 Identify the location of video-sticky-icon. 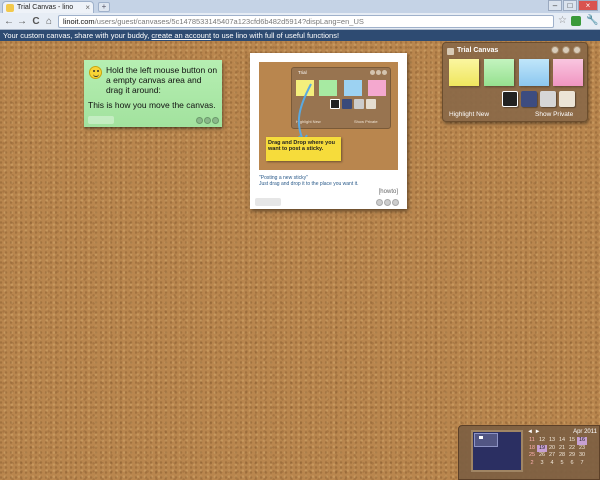
(529, 99).